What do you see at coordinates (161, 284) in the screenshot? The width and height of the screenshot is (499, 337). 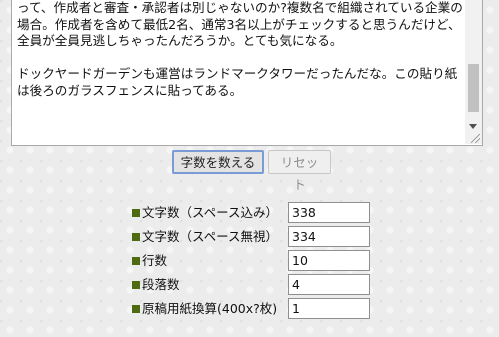 I see `stat-label: 段落数` at bounding box center [161, 284].